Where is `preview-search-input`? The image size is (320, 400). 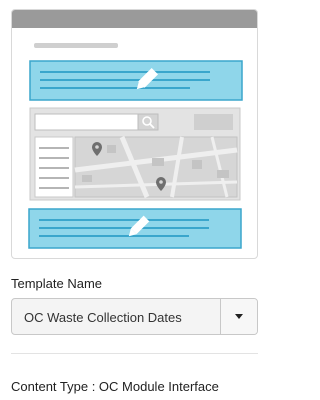 preview-search-input is located at coordinates (86, 122).